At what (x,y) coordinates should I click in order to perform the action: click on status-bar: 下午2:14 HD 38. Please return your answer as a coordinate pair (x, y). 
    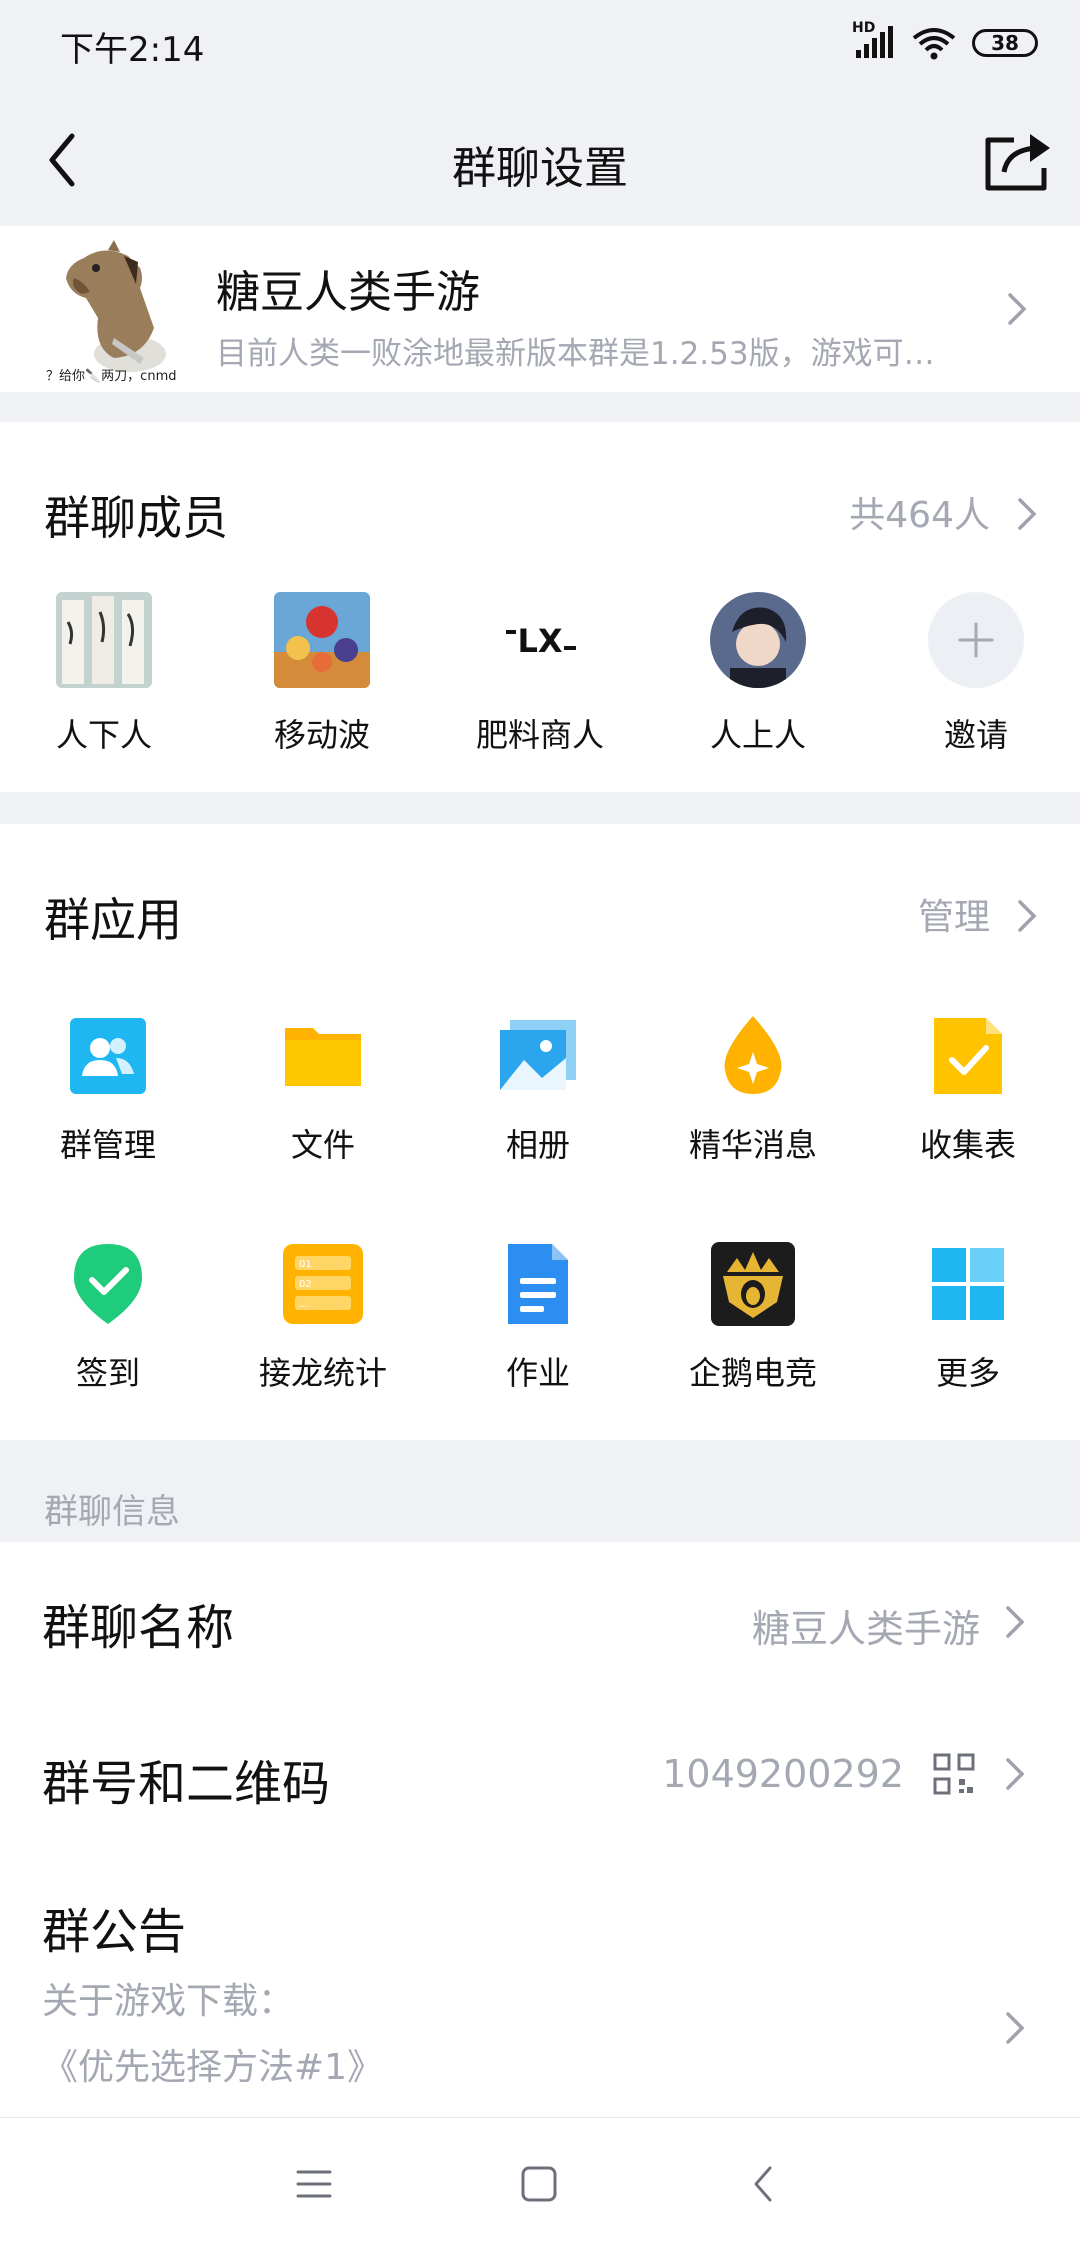
    Looking at the image, I should click on (540, 50).